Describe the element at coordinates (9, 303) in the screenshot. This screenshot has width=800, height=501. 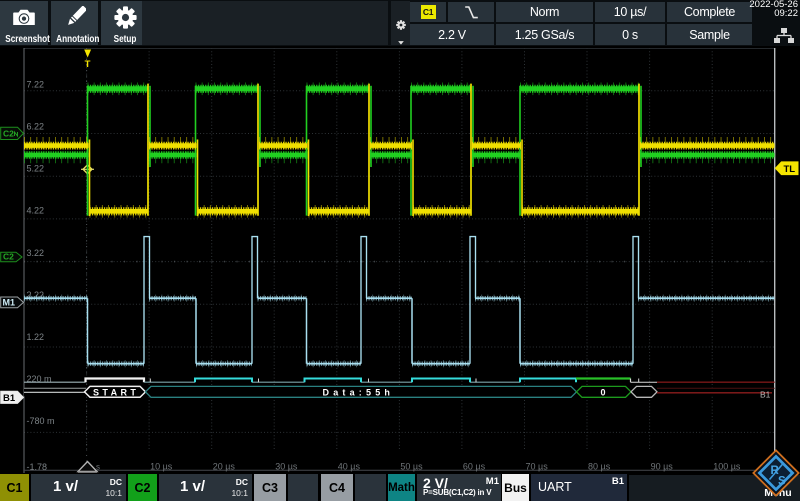
I see `svg-text: M1` at that location.